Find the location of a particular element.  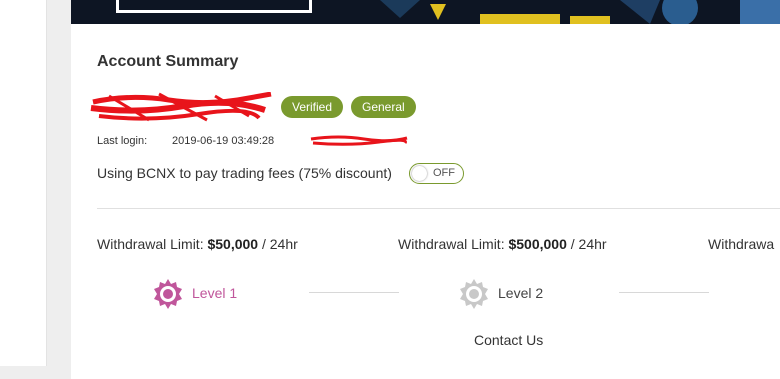

toggle-knob is located at coordinates (419, 173).